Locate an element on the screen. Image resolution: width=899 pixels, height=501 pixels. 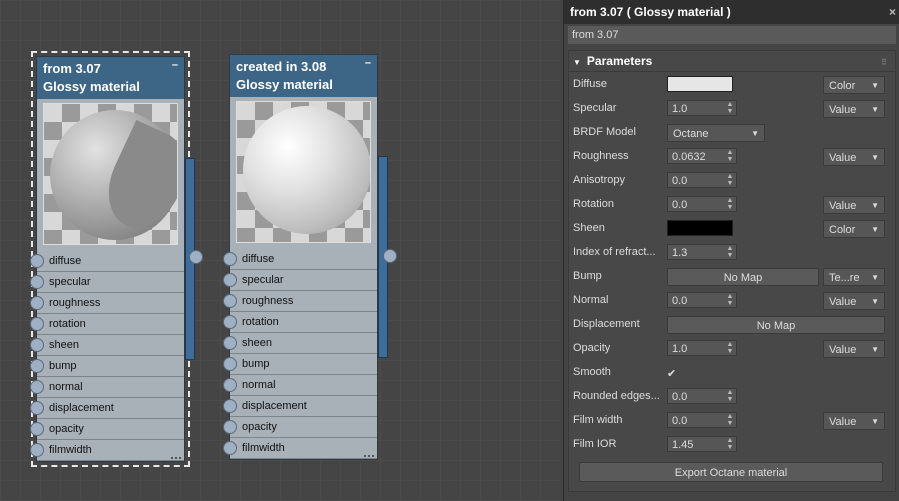
sheen-type-dropdown: Color ▼ is located at coordinates (854, 229).